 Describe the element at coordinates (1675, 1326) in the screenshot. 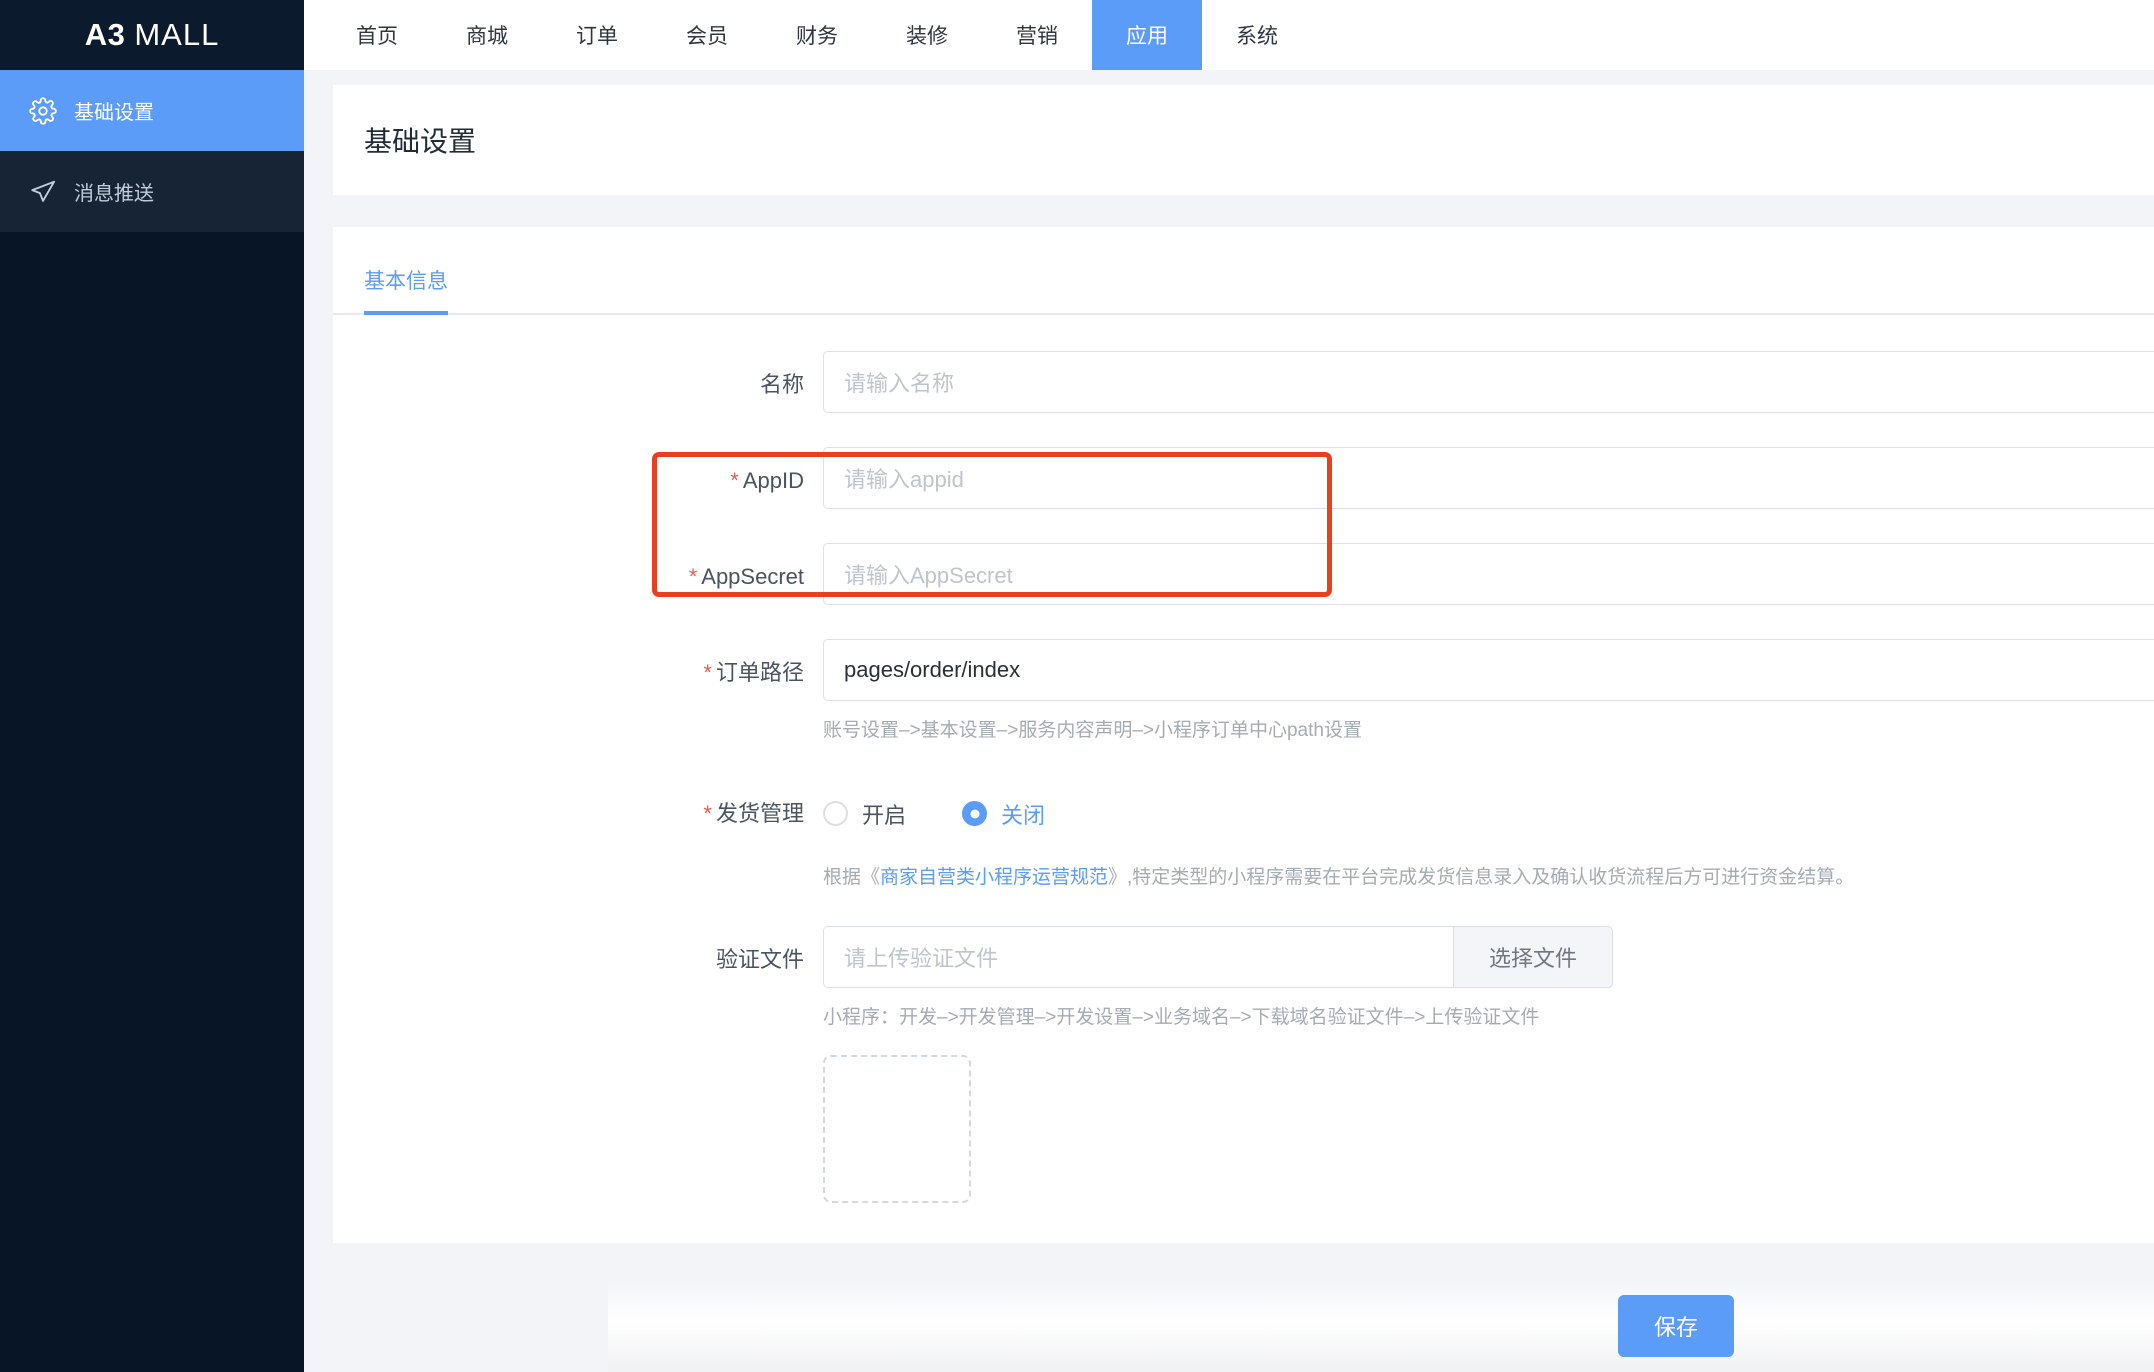

I see `save-button: 保存` at that location.